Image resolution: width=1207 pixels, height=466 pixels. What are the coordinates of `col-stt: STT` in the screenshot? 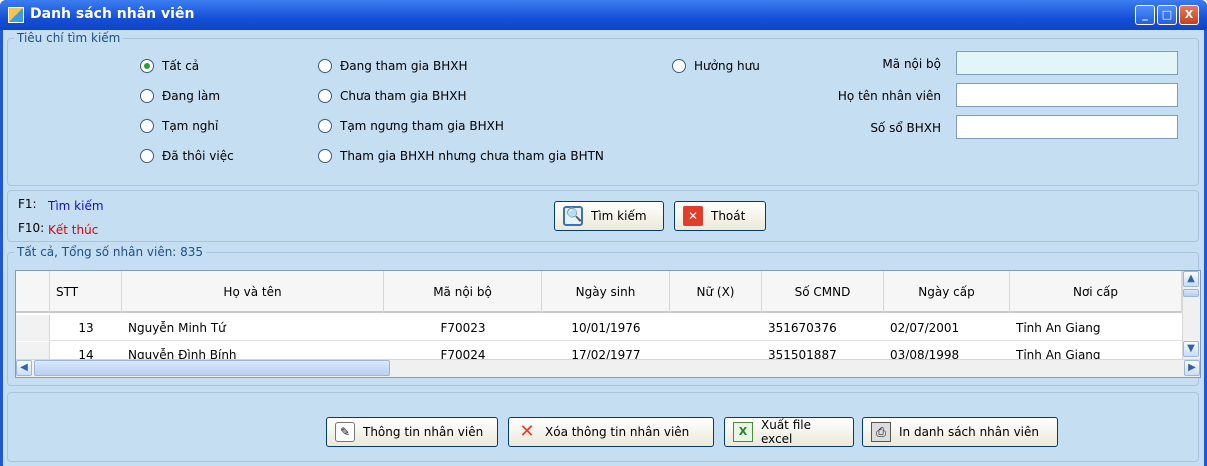 It's located at (86, 292).